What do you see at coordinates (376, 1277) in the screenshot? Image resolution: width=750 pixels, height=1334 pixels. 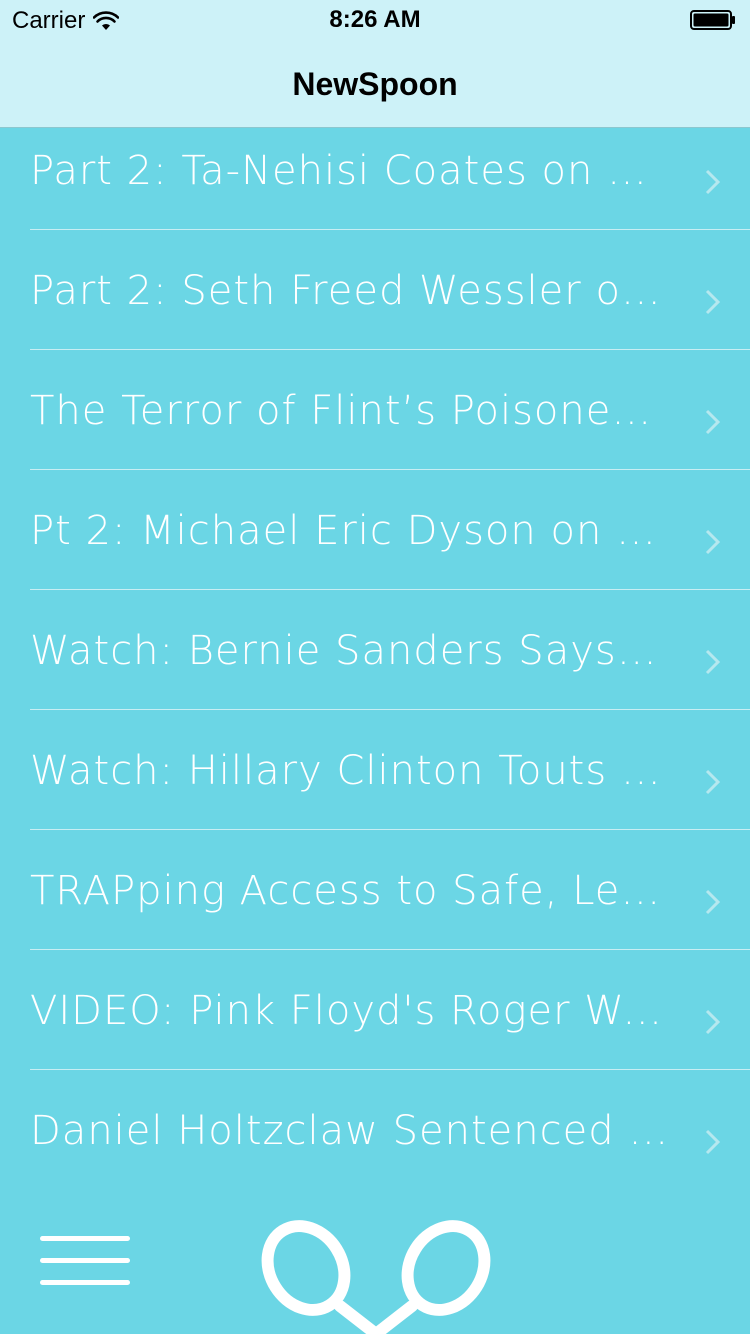 I see `spoon-logo-icon` at bounding box center [376, 1277].